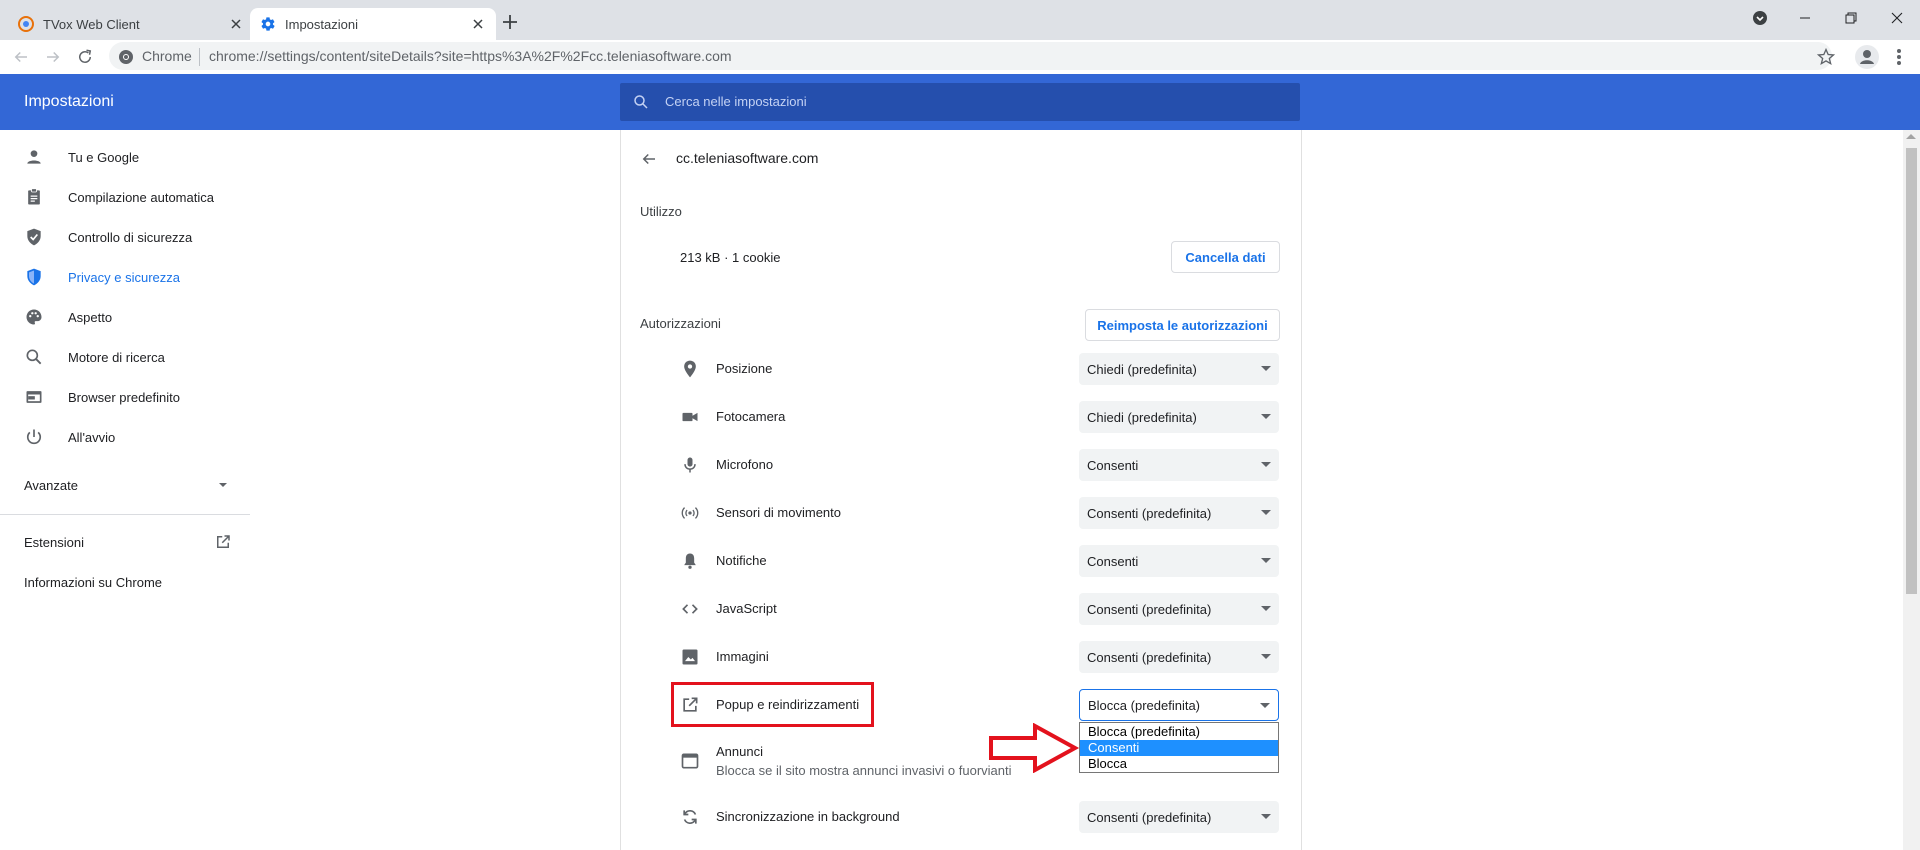 Image resolution: width=1920 pixels, height=850 pixels. Describe the element at coordinates (690, 369) in the screenshot. I see `location-pin-icon` at that location.